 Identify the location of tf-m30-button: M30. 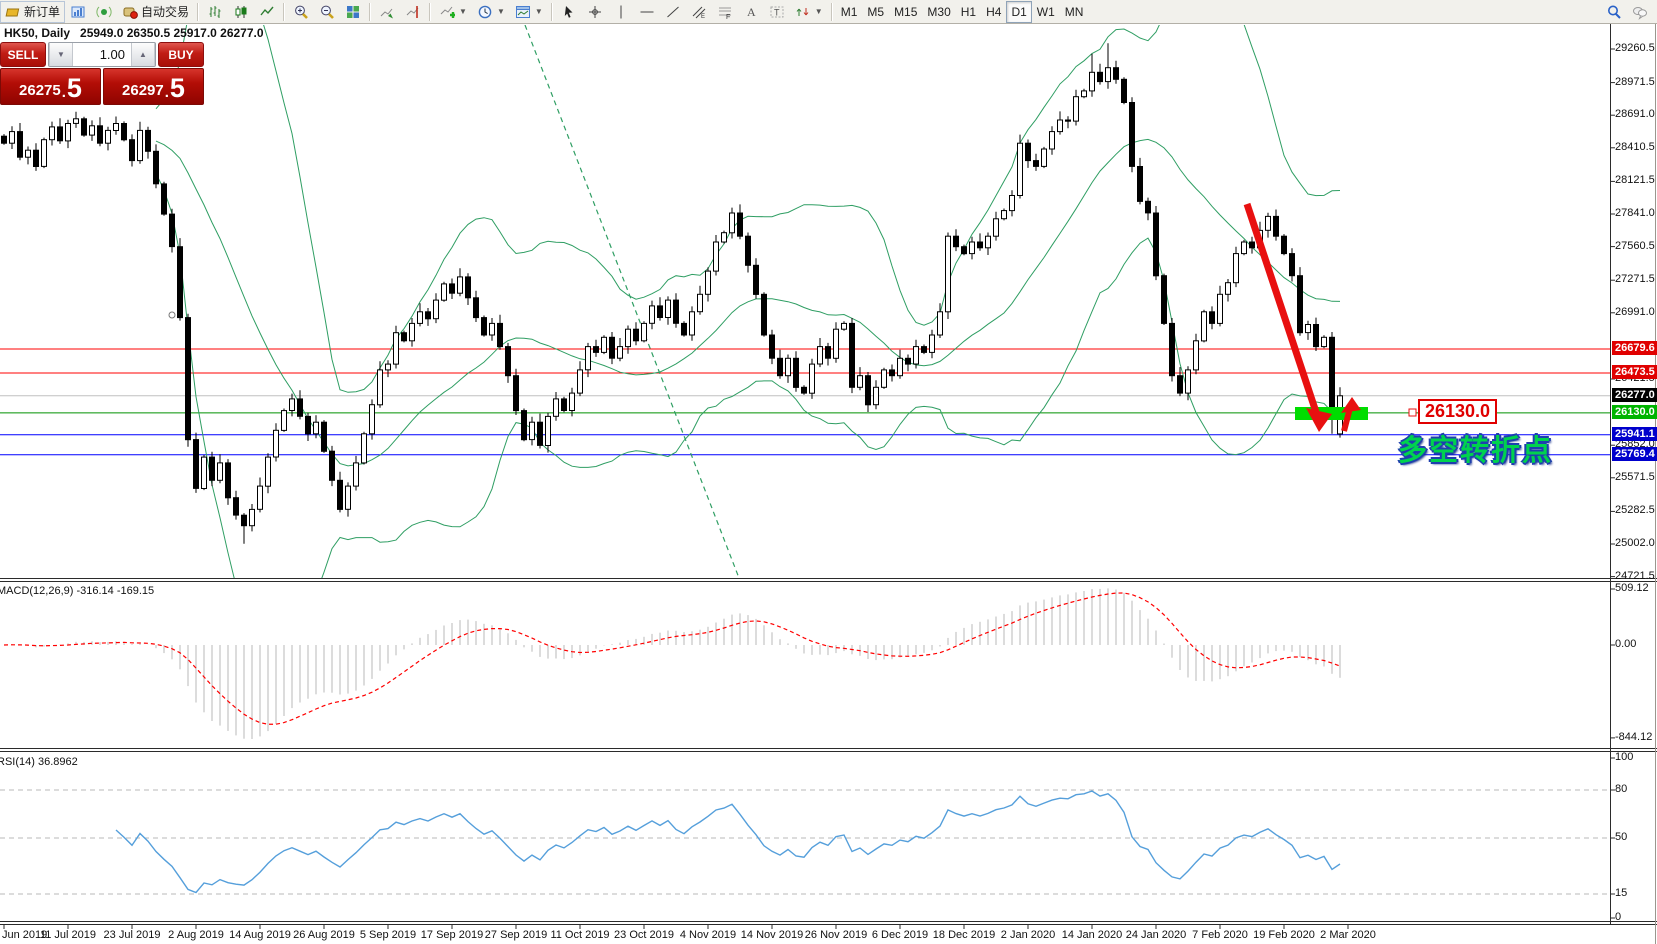
(938, 12).